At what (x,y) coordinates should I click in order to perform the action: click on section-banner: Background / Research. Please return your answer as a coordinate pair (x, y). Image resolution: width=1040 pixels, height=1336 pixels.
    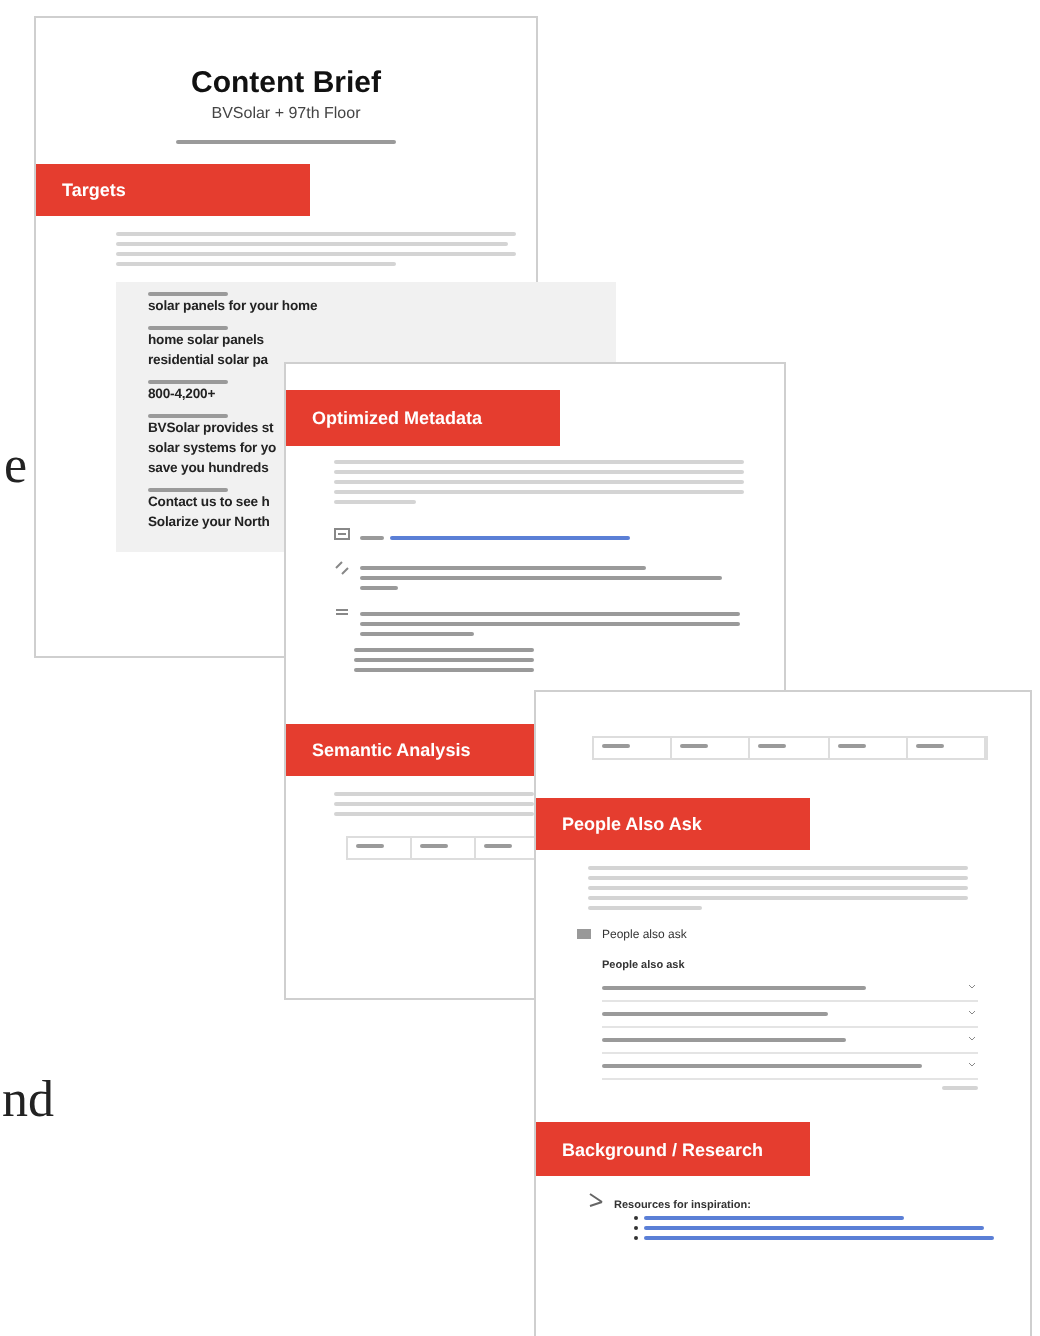
    Looking at the image, I should click on (673, 1149).